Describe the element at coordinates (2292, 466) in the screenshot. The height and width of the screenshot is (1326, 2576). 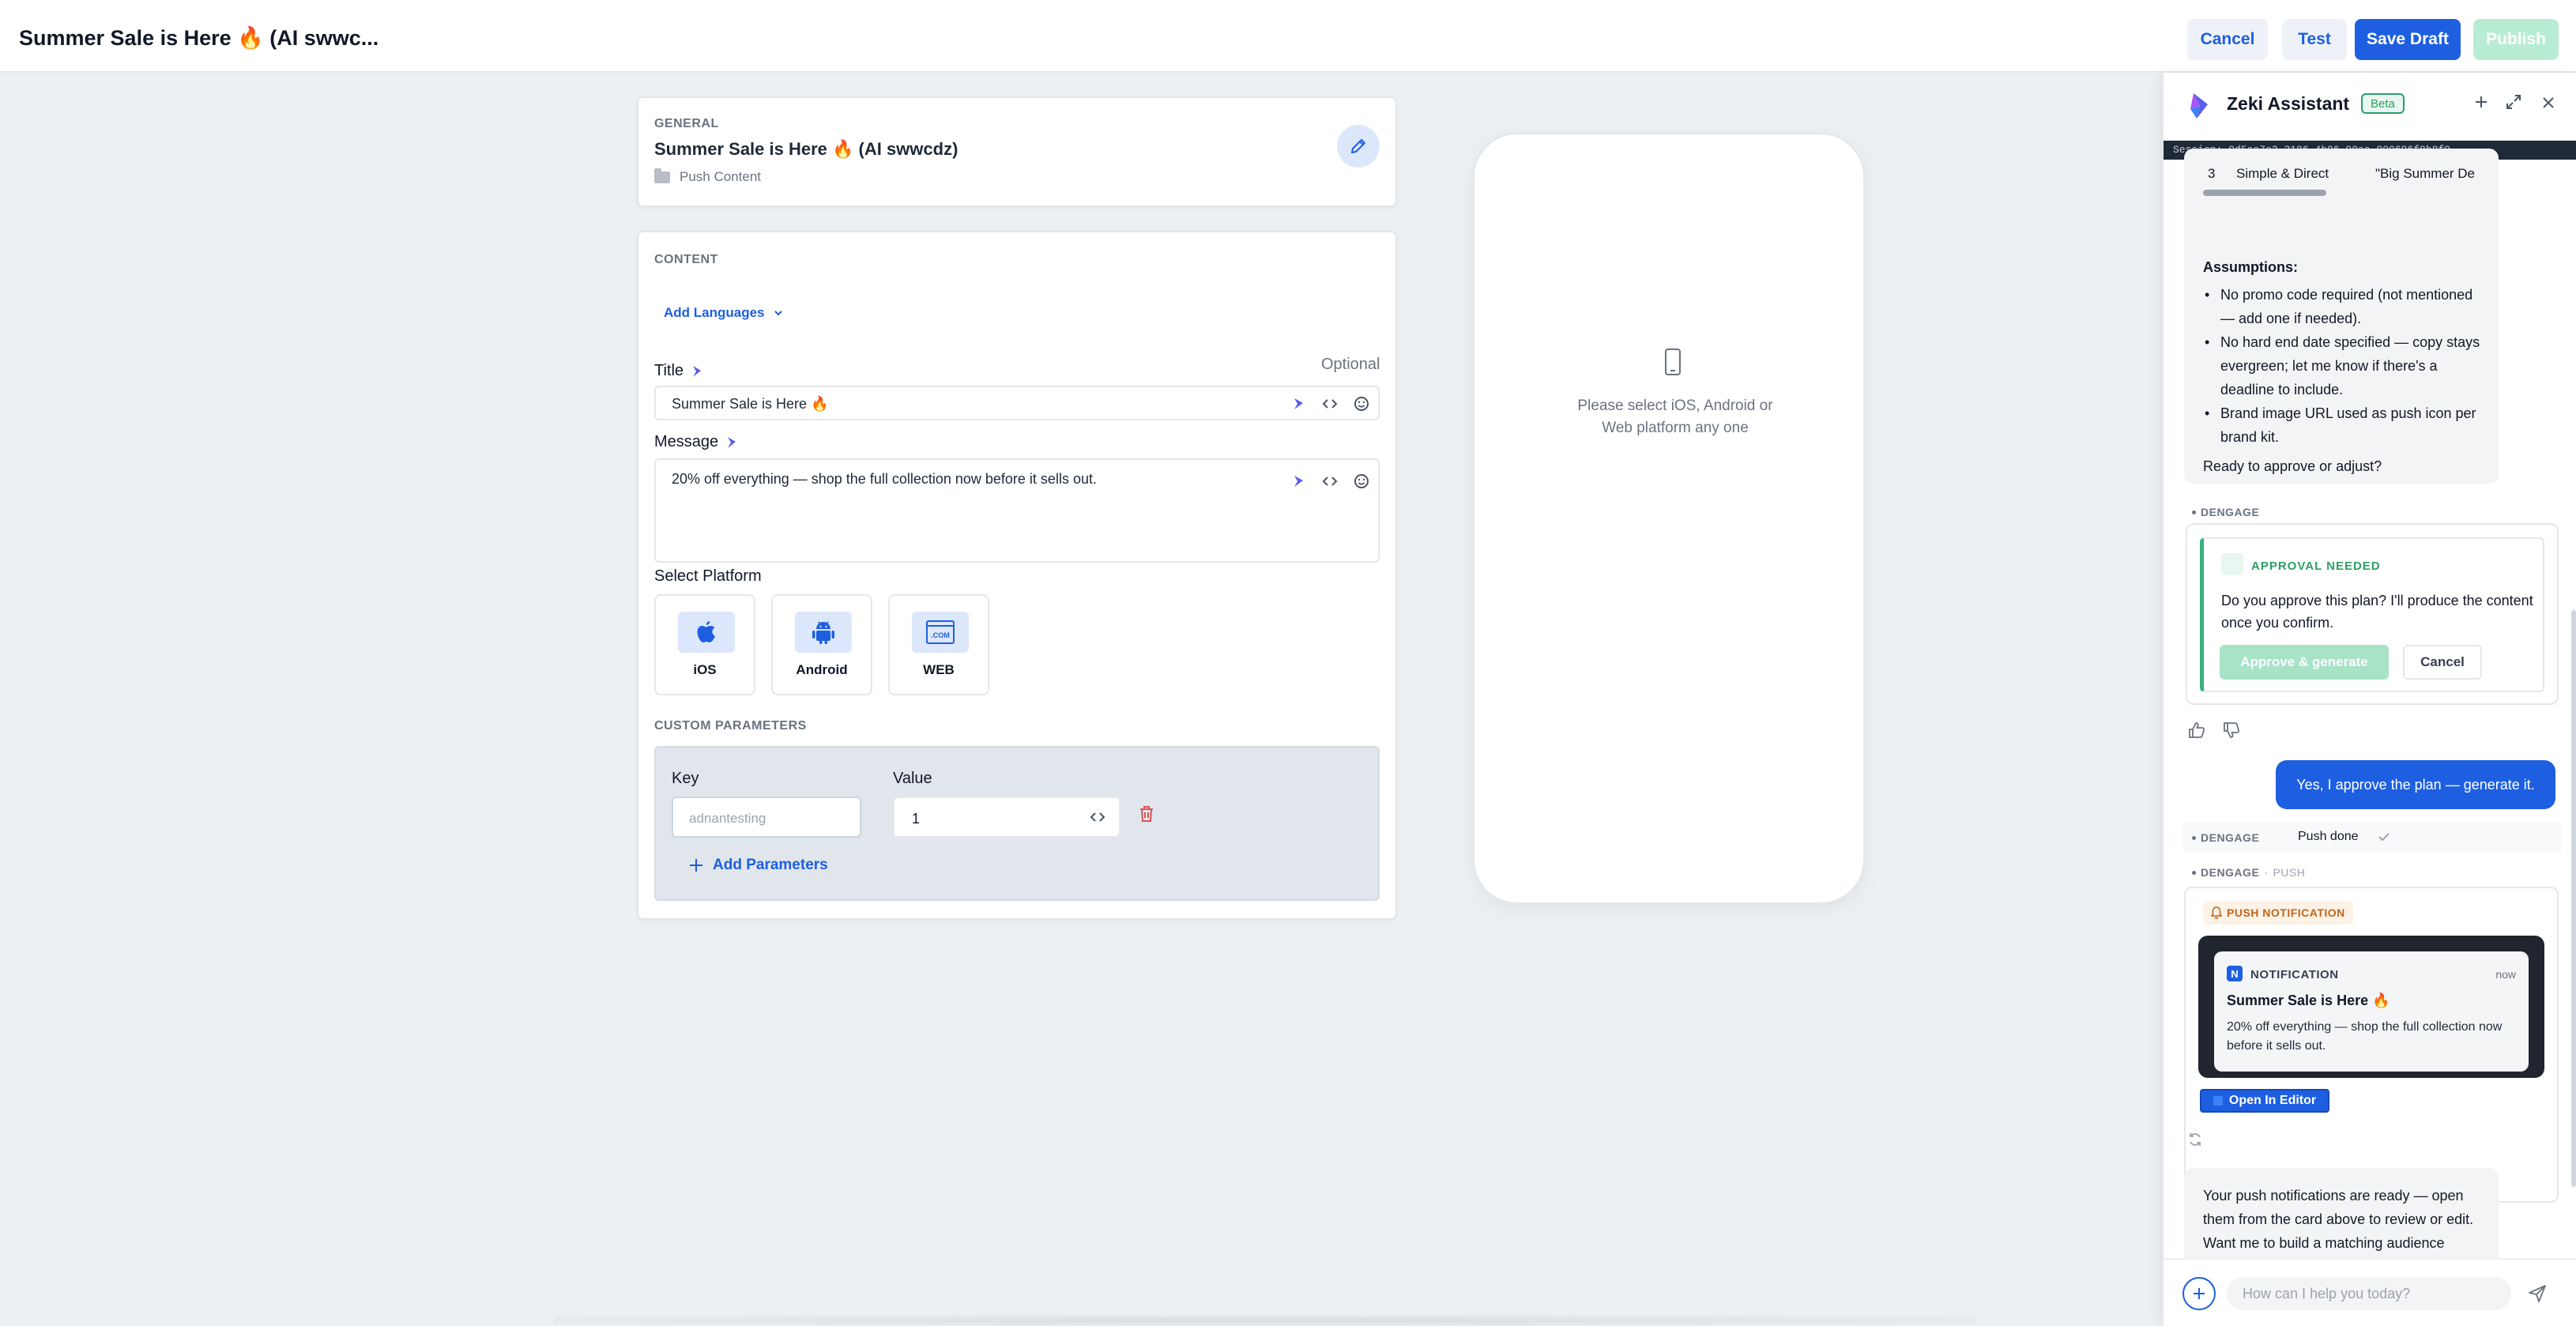
I see `ready-question: Ready to approve or adjust?` at that location.